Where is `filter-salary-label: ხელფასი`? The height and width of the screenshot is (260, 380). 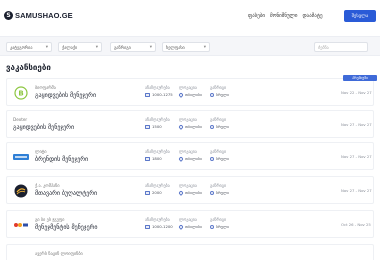 filter-salary-label: ხელფასი is located at coordinates (175, 47).